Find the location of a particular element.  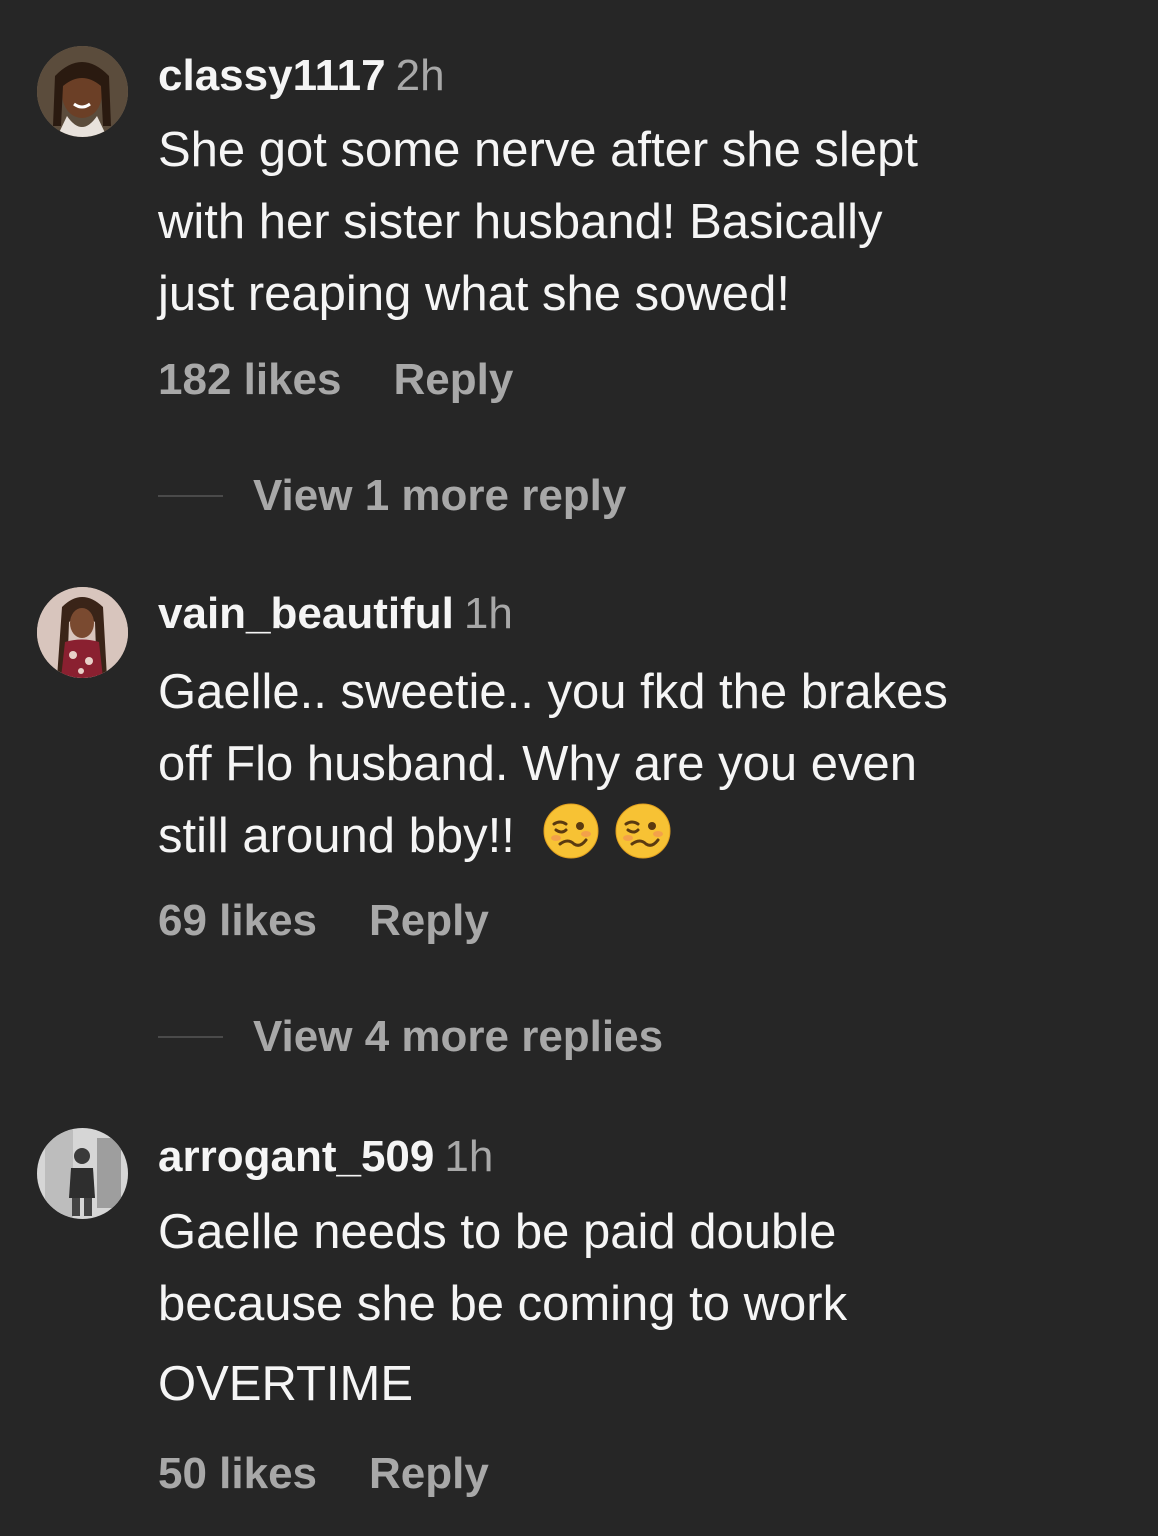

comment-meta: 69 likes Reply is located at coordinates (323, 921).